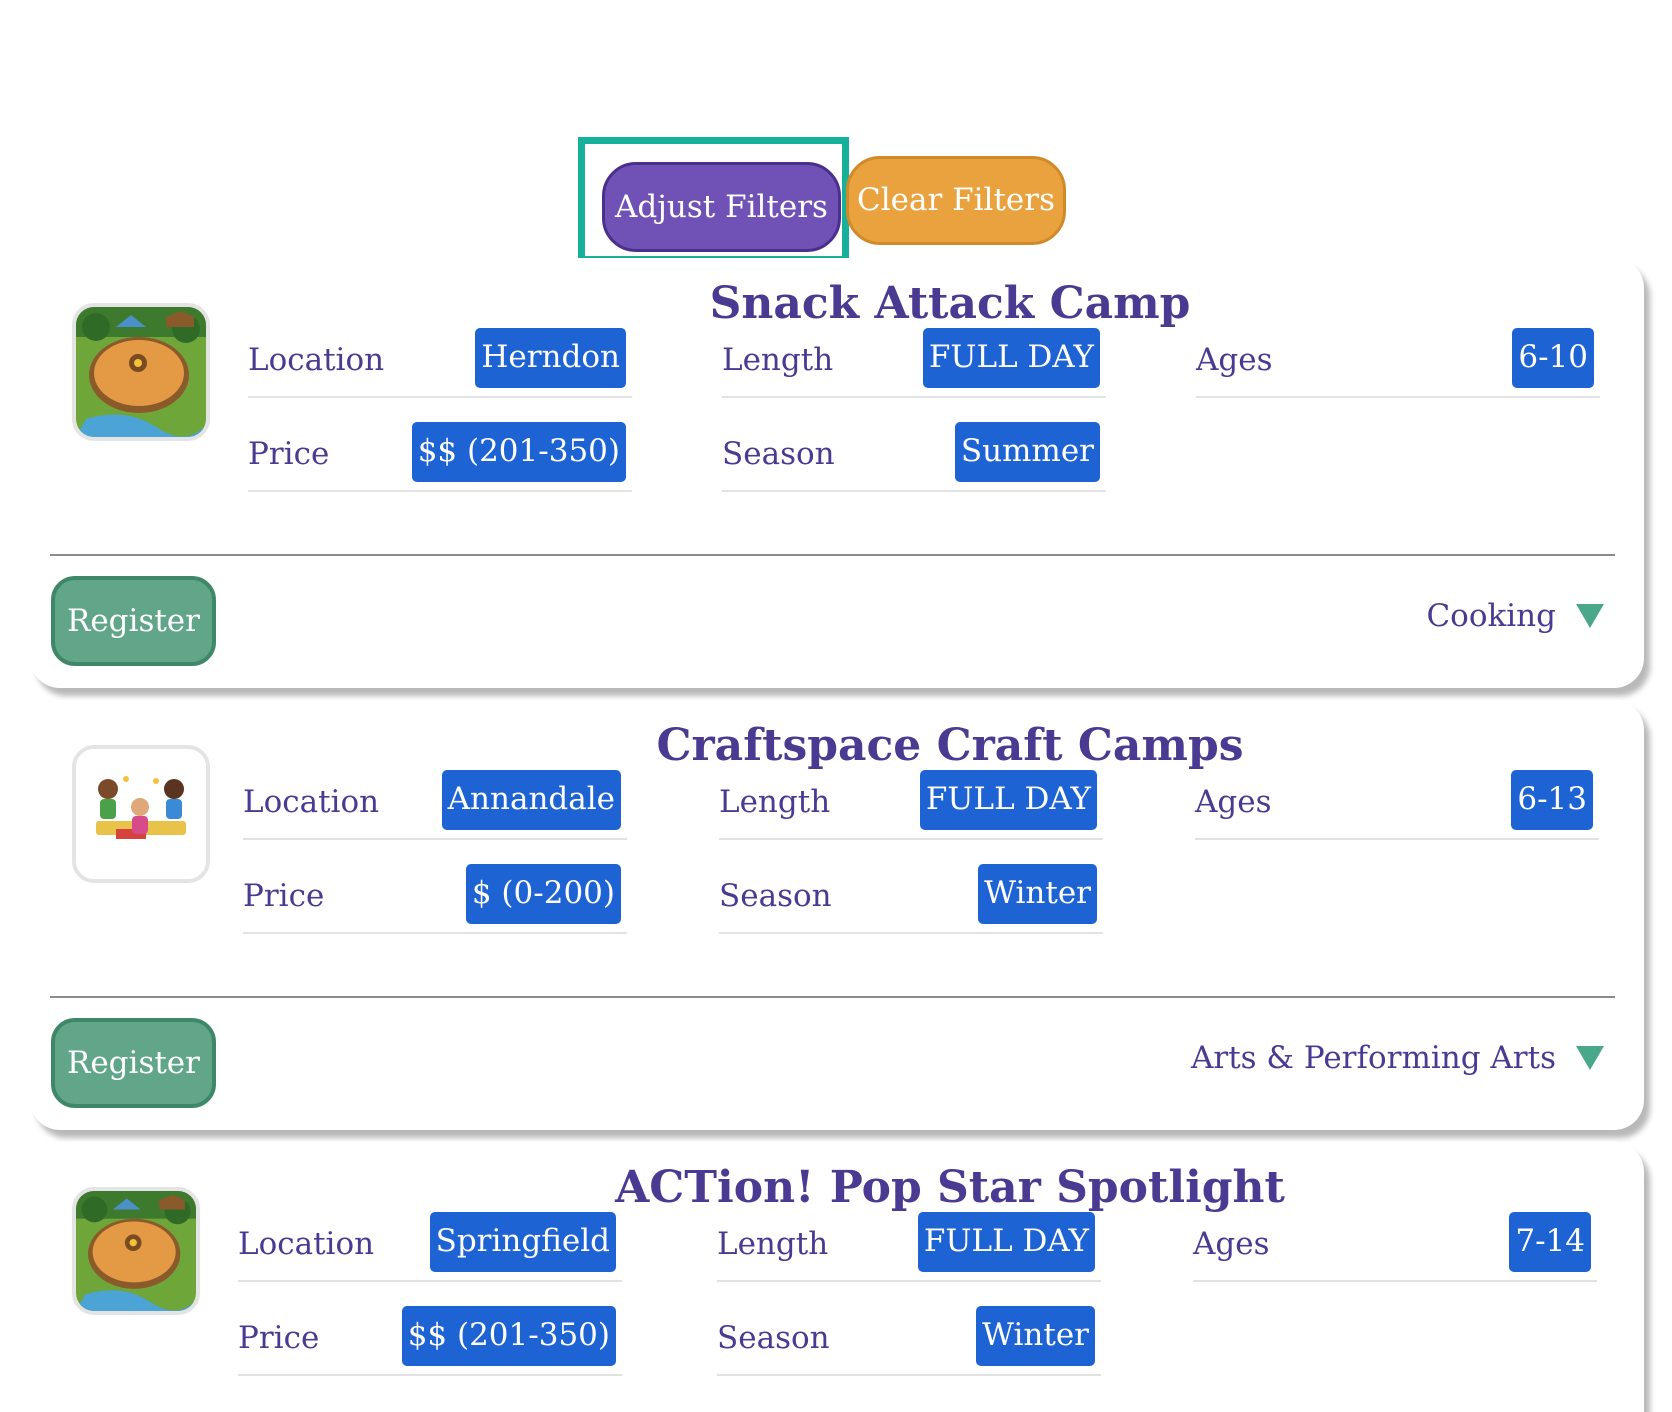 This screenshot has width=1672, height=1412. Describe the element at coordinates (1373, 1058) in the screenshot. I see `category-label: Arts & Performing Arts` at that location.